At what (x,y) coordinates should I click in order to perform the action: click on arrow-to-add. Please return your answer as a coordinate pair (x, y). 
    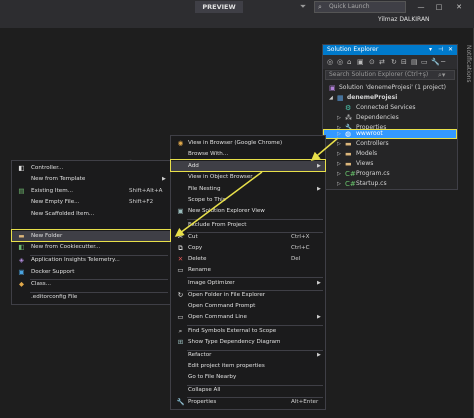
    Looking at the image, I should click on (324, 149).